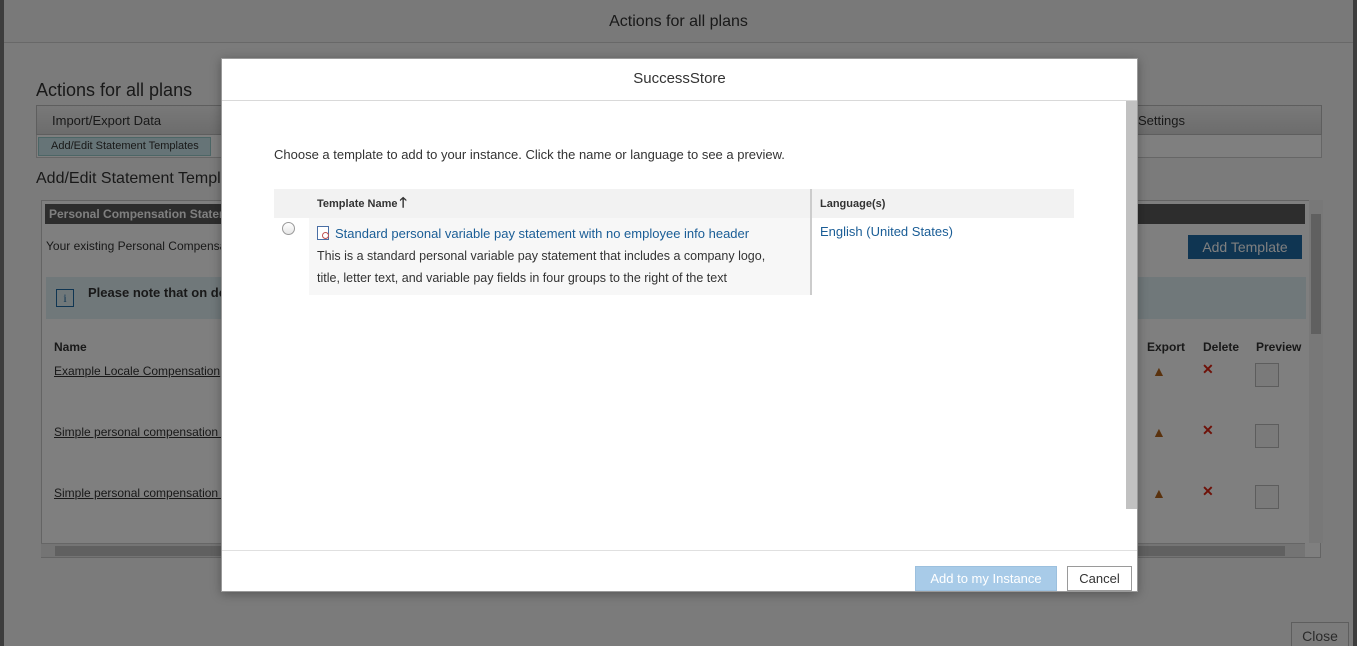 The width and height of the screenshot is (1357, 646). What do you see at coordinates (291, 256) in the screenshot?
I see `select-cell` at bounding box center [291, 256].